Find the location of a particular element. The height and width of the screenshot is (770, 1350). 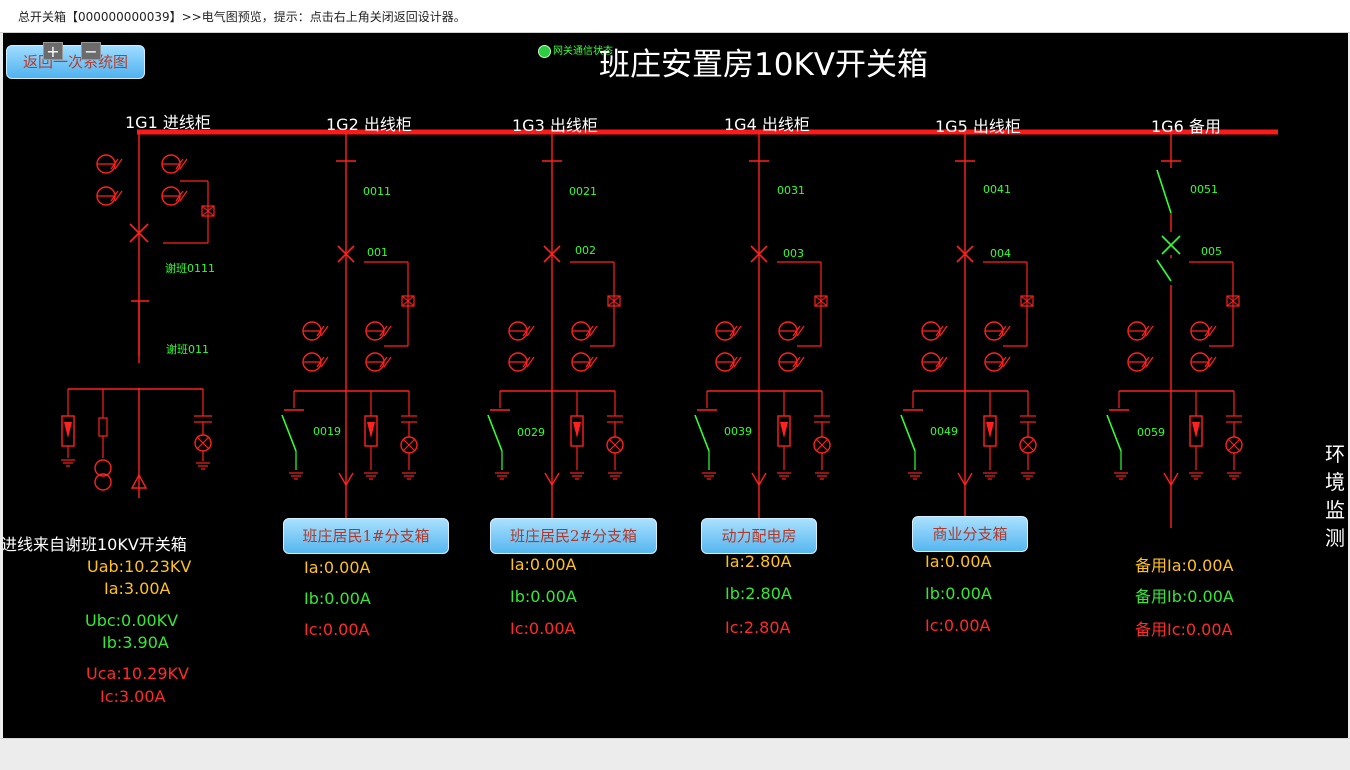

cabinet-1g4-label: 1G4 出线柜 is located at coordinates (767, 124).